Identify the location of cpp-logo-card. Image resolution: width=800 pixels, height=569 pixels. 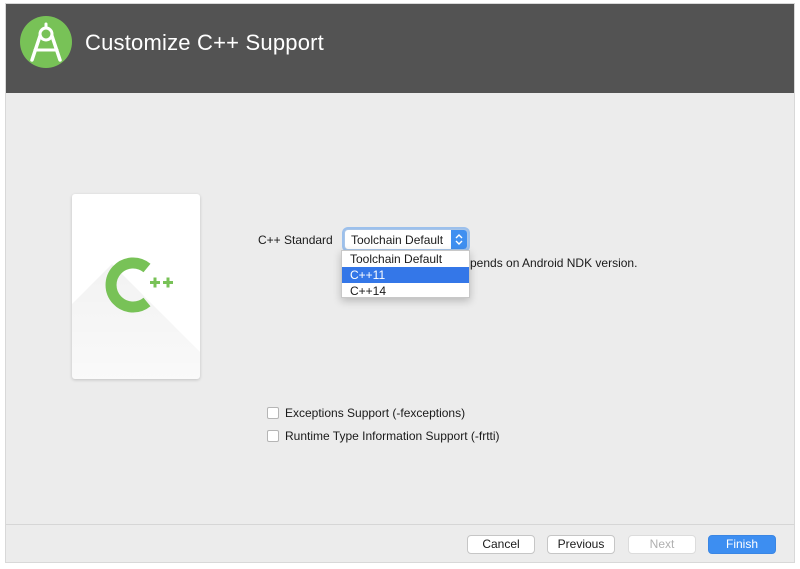
(136, 286).